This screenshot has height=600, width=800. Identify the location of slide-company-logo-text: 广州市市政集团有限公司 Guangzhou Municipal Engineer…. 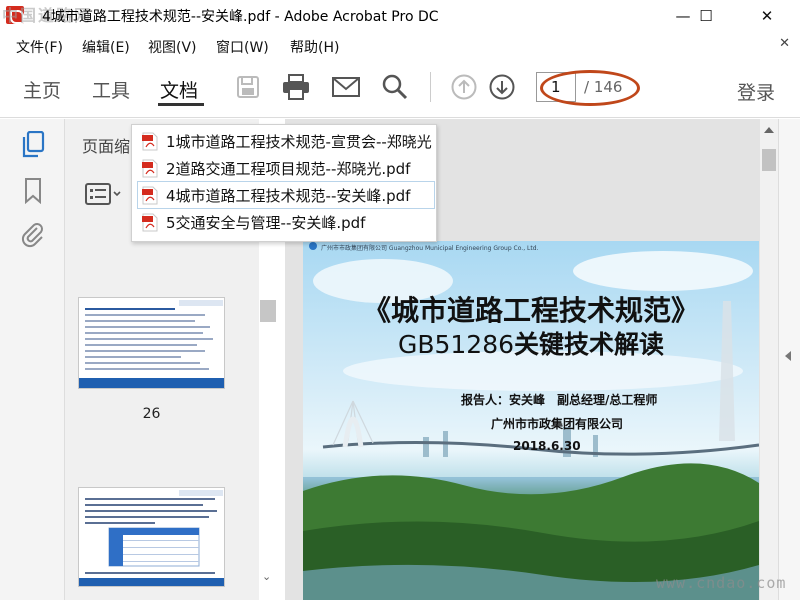
(430, 248).